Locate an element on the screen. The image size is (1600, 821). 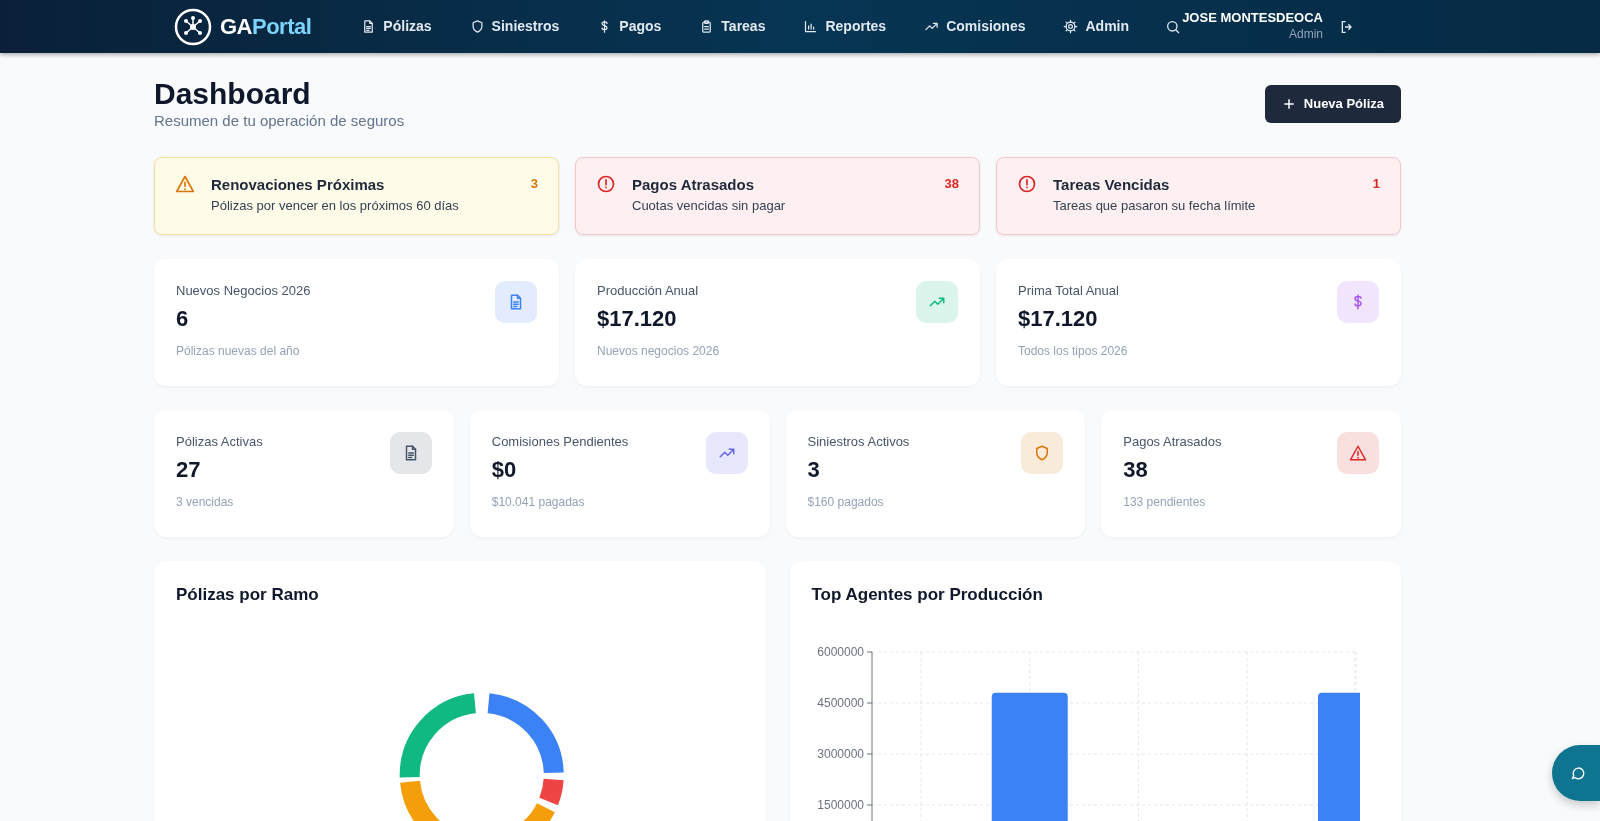
stat-value: 6 is located at coordinates (183, 319).